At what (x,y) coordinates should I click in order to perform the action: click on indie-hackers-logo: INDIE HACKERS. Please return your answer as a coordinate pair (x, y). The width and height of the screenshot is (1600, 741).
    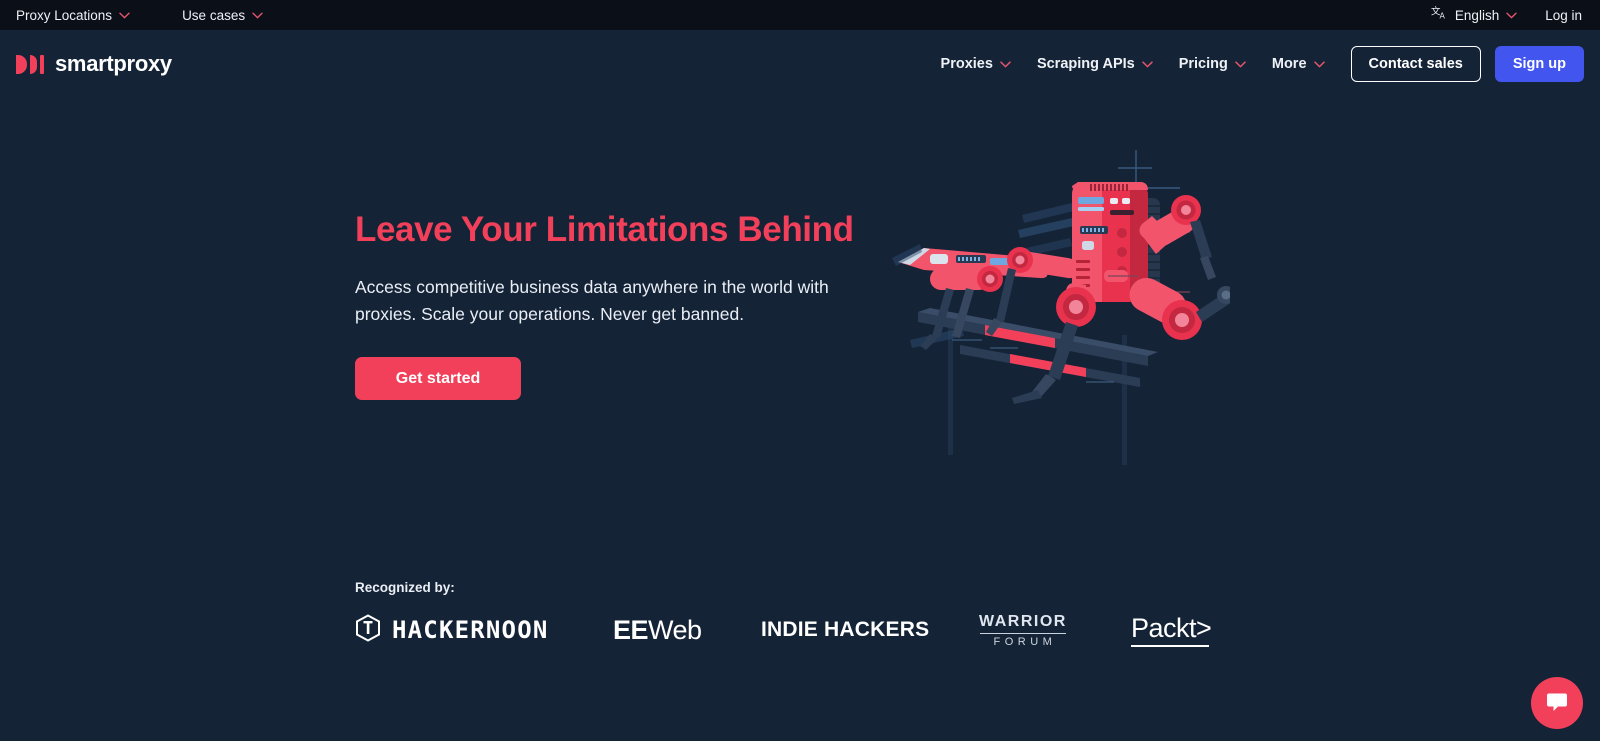
    Looking at the image, I should click on (870, 630).